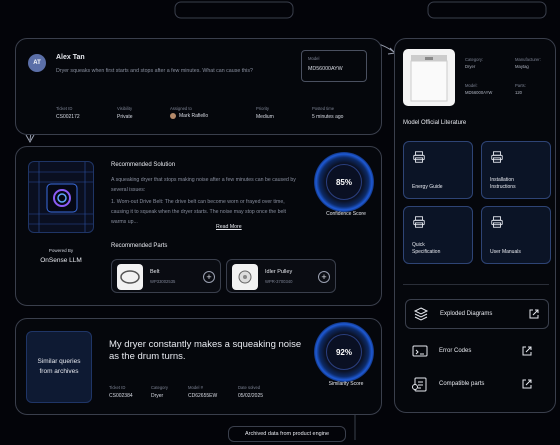 The image size is (560, 445). I want to click on exploded-diagram-icon, so click(421, 314).